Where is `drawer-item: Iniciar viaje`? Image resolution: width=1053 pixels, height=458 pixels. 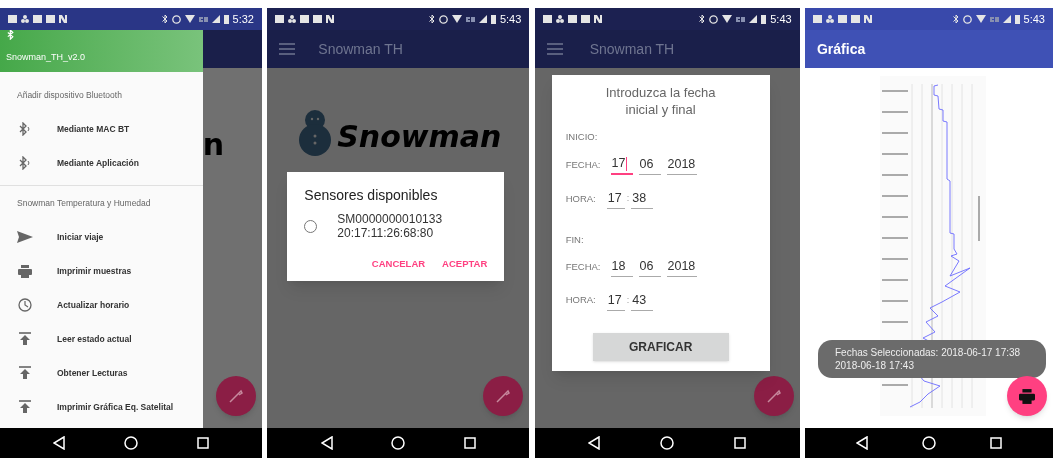 drawer-item: Iniciar viaje is located at coordinates (101, 237).